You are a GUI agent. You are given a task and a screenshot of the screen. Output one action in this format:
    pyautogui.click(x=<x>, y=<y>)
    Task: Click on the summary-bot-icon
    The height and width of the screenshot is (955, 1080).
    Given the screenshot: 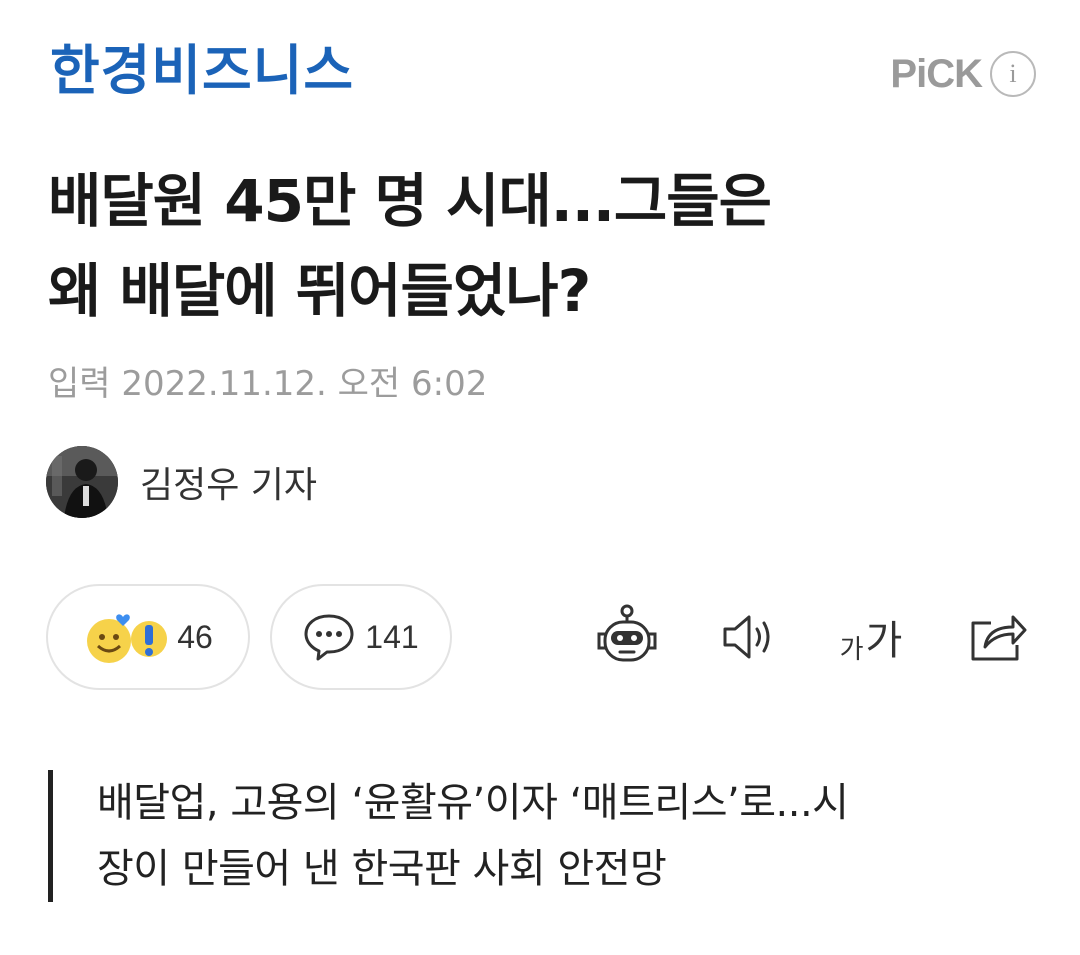 What is the action you would take?
    pyautogui.click(x=627, y=633)
    